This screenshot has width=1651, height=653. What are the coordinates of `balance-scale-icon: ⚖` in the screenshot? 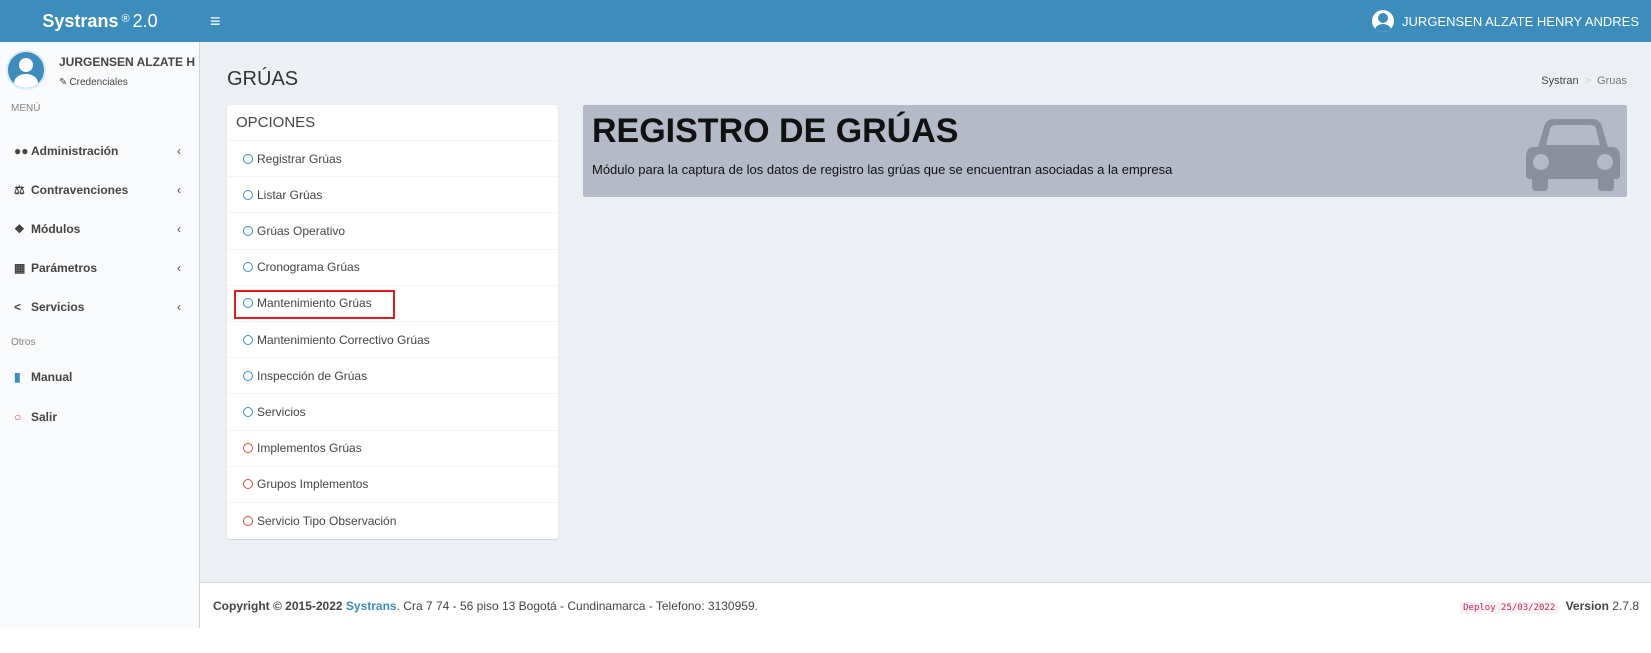 It's located at (19, 190).